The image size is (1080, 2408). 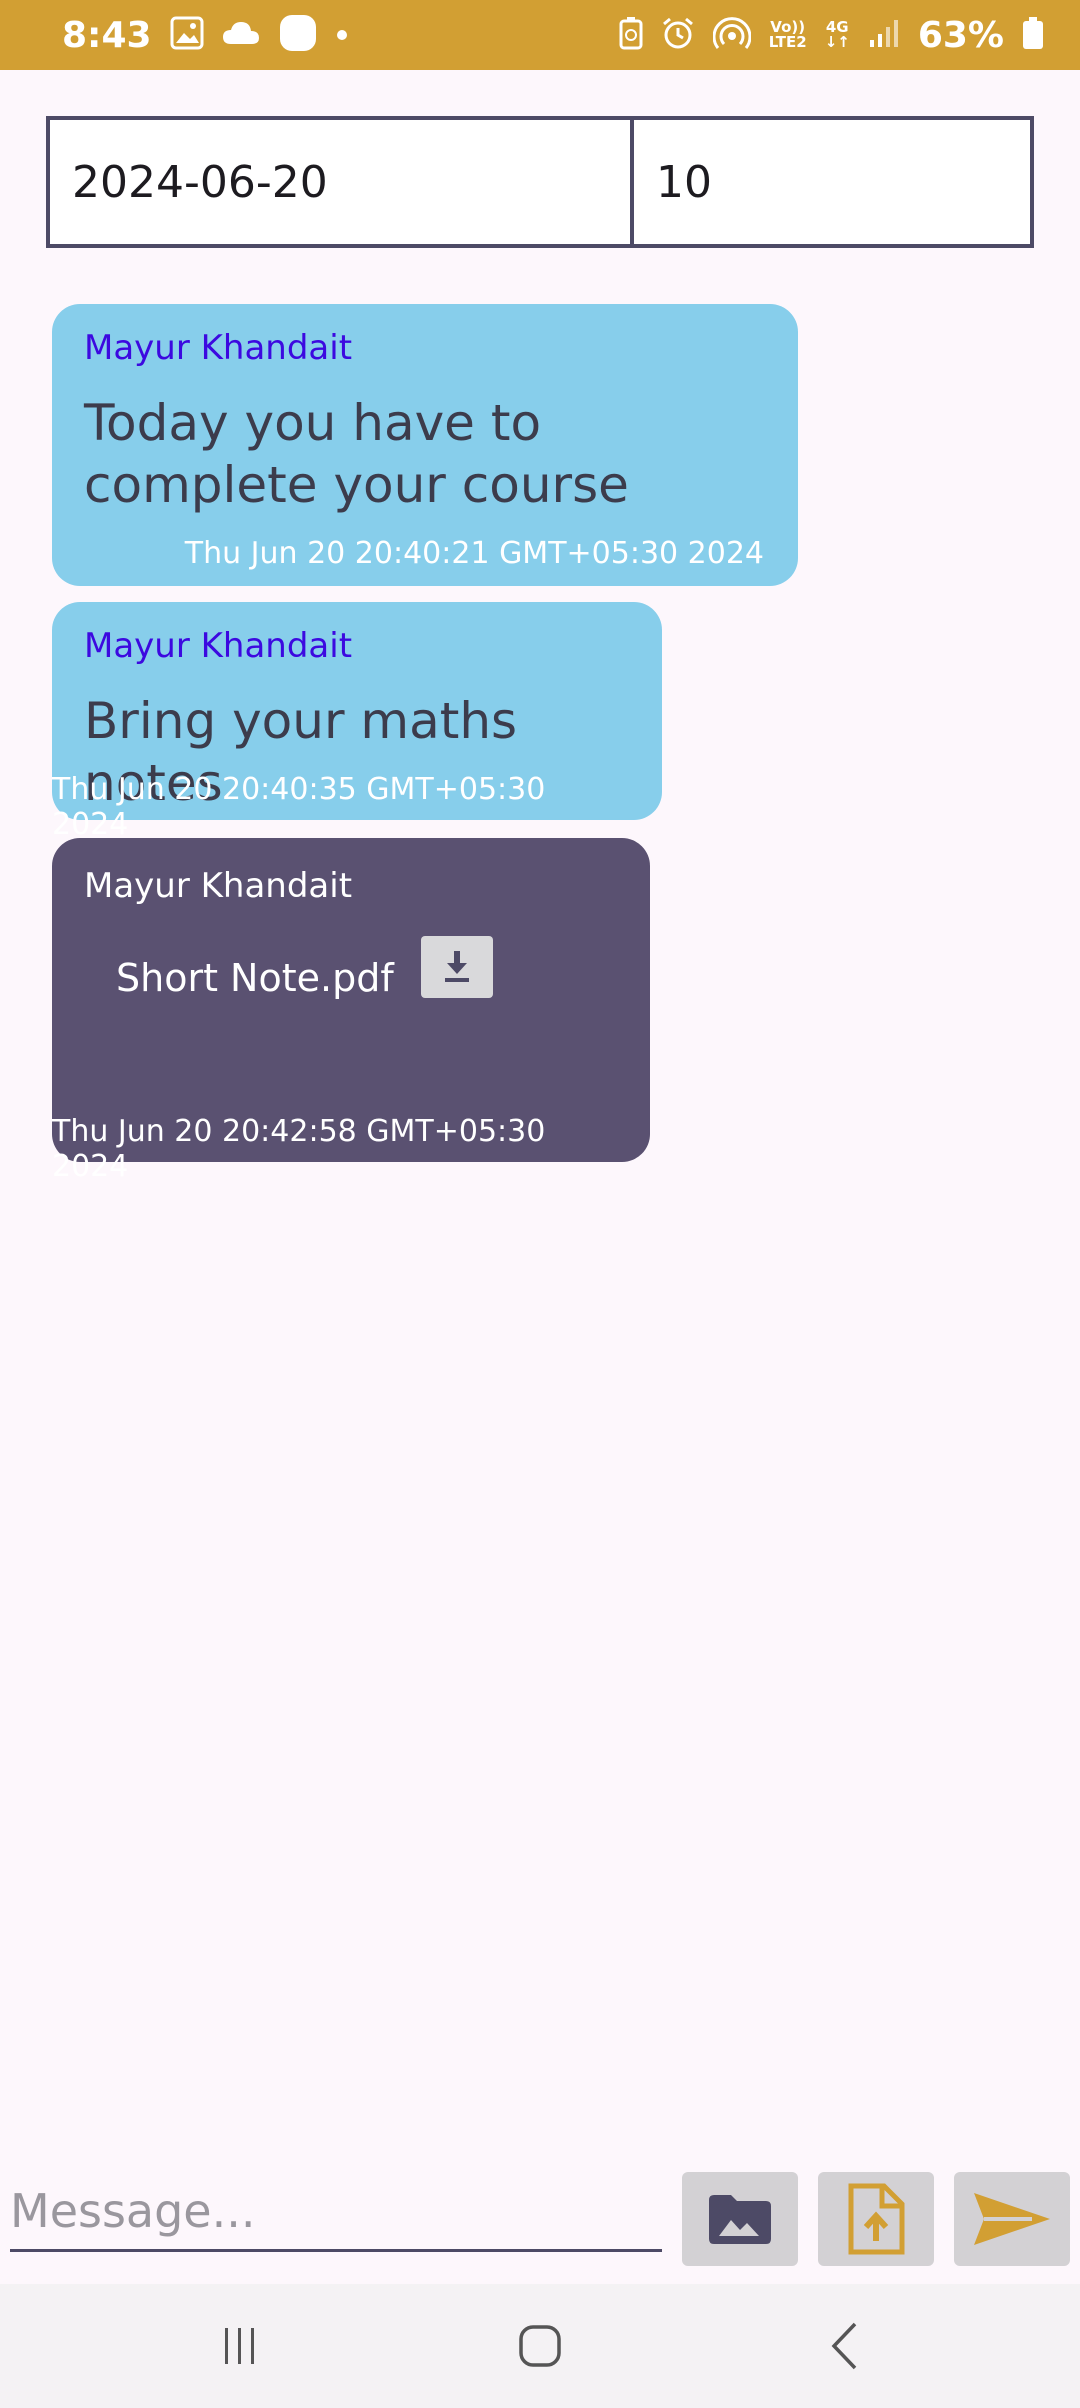 I want to click on download-button, so click(x=457, y=967).